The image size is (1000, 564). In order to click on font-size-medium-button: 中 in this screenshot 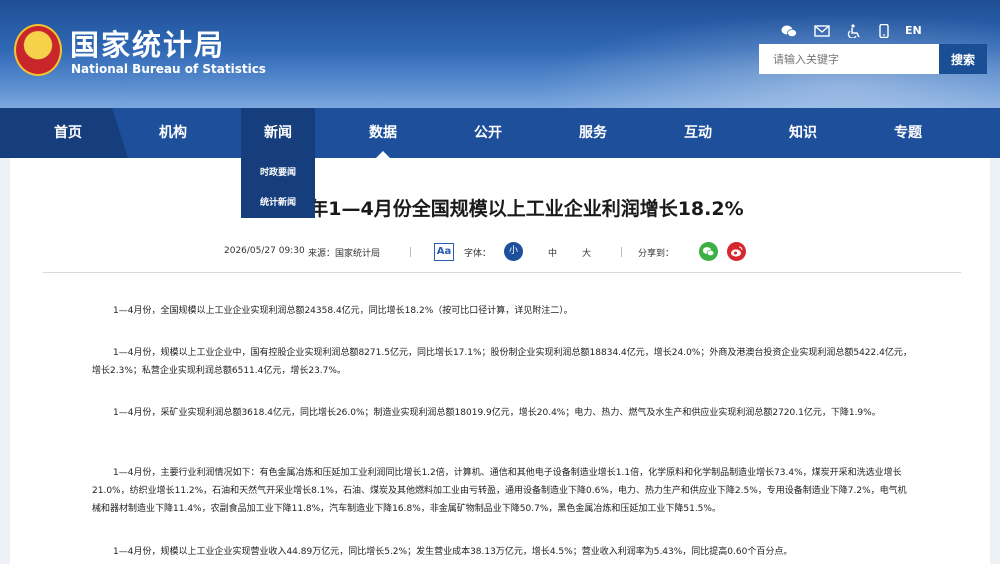, I will do `click(552, 252)`.